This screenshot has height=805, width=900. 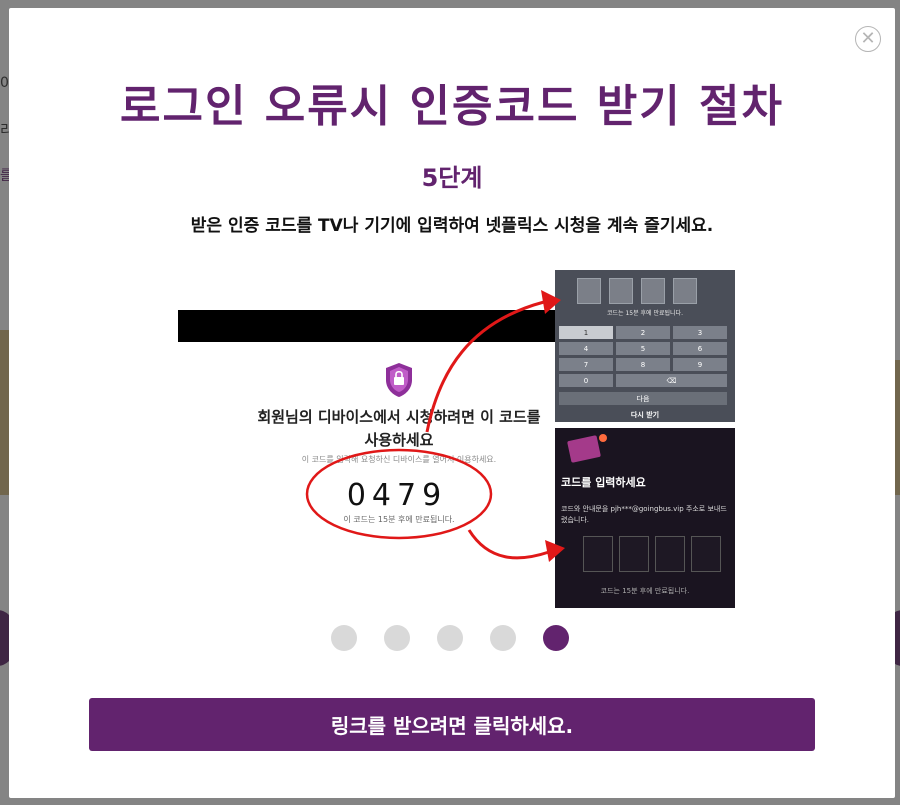 I want to click on keypad-key: 8, so click(x=643, y=364).